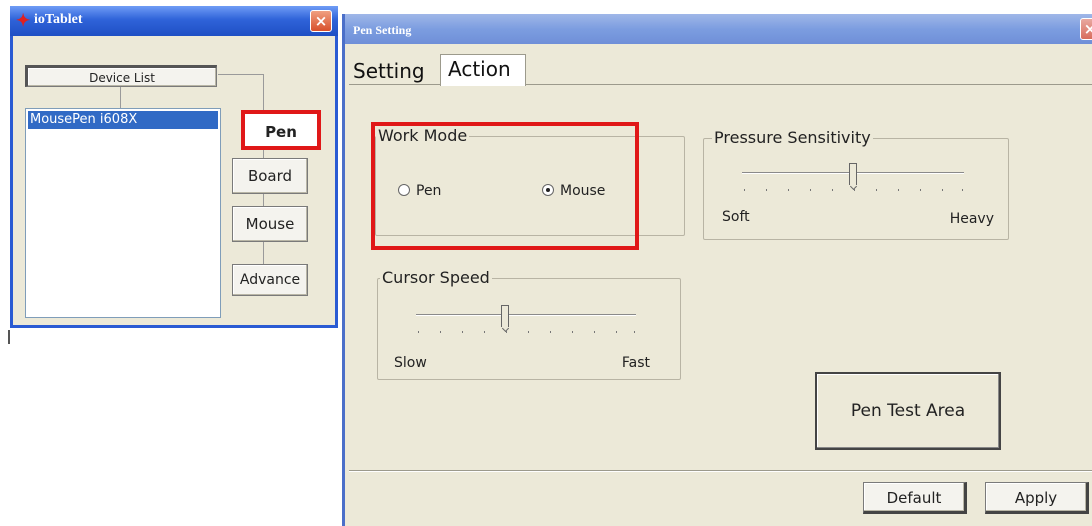 The width and height of the screenshot is (1092, 526). I want to click on board-button-label: Board, so click(270, 176).